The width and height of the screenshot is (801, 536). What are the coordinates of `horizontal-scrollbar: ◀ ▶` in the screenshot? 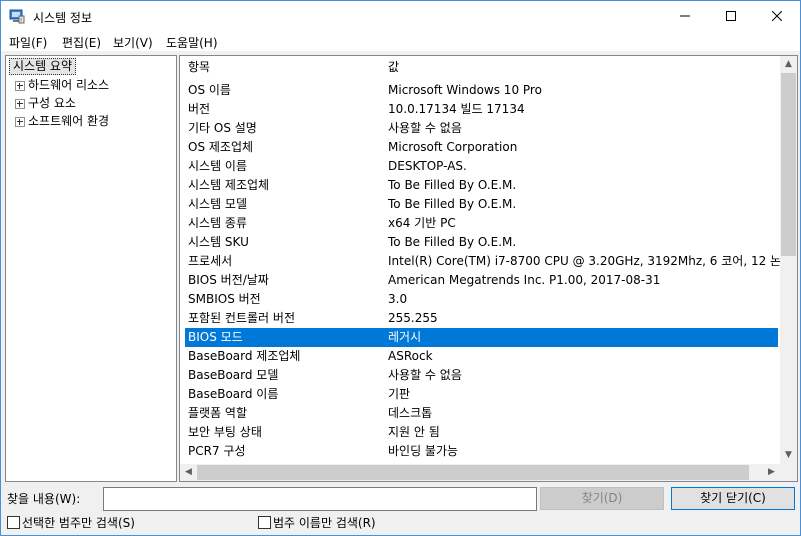 It's located at (480, 472).